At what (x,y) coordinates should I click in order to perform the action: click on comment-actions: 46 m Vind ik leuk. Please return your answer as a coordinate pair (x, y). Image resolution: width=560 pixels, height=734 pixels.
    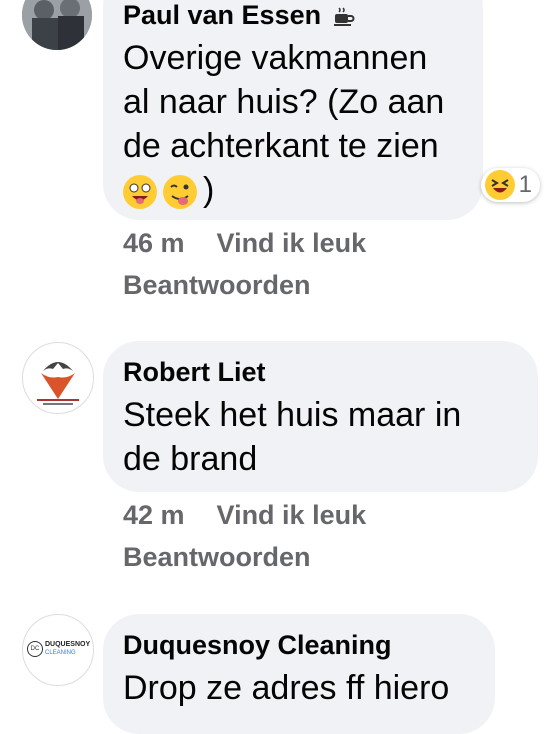
    Looking at the image, I should click on (260, 243).